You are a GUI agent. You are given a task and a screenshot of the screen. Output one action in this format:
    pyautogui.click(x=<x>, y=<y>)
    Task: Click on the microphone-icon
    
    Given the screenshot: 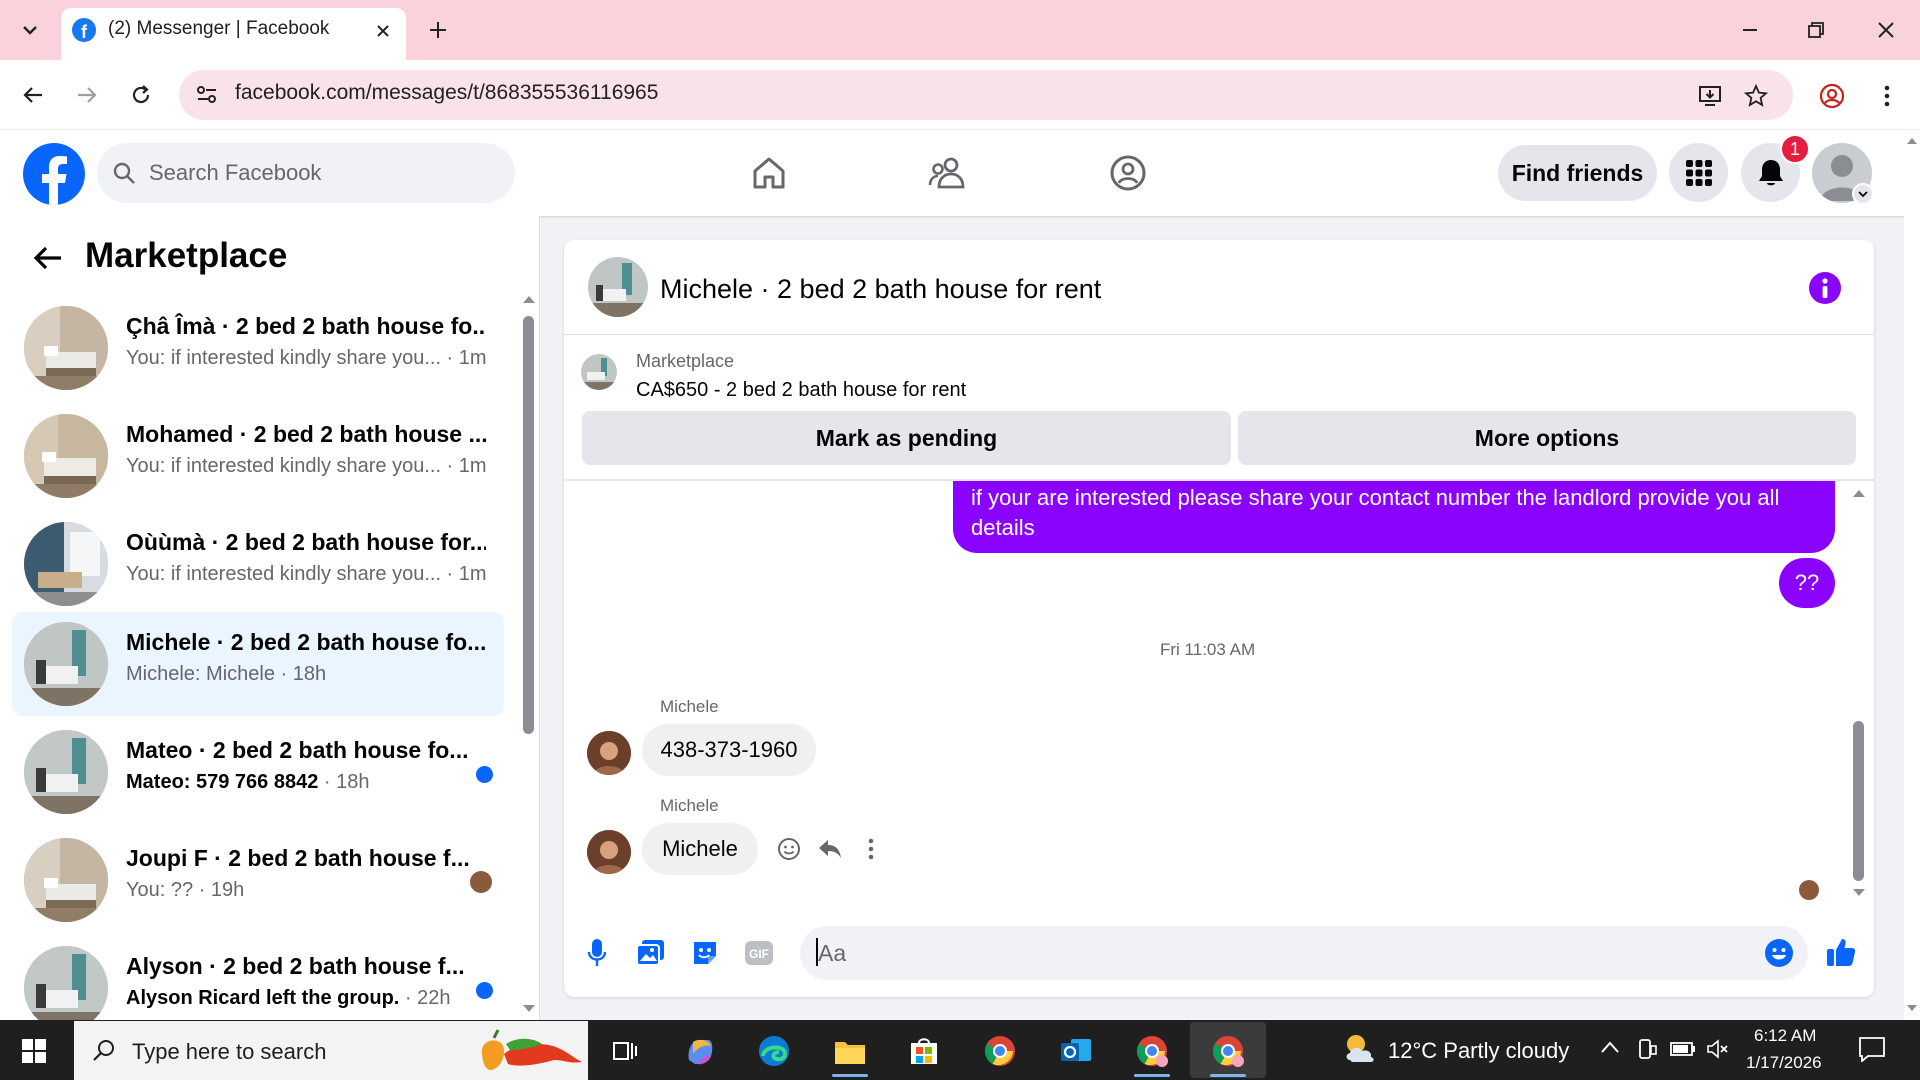 What is the action you would take?
    pyautogui.click(x=597, y=953)
    